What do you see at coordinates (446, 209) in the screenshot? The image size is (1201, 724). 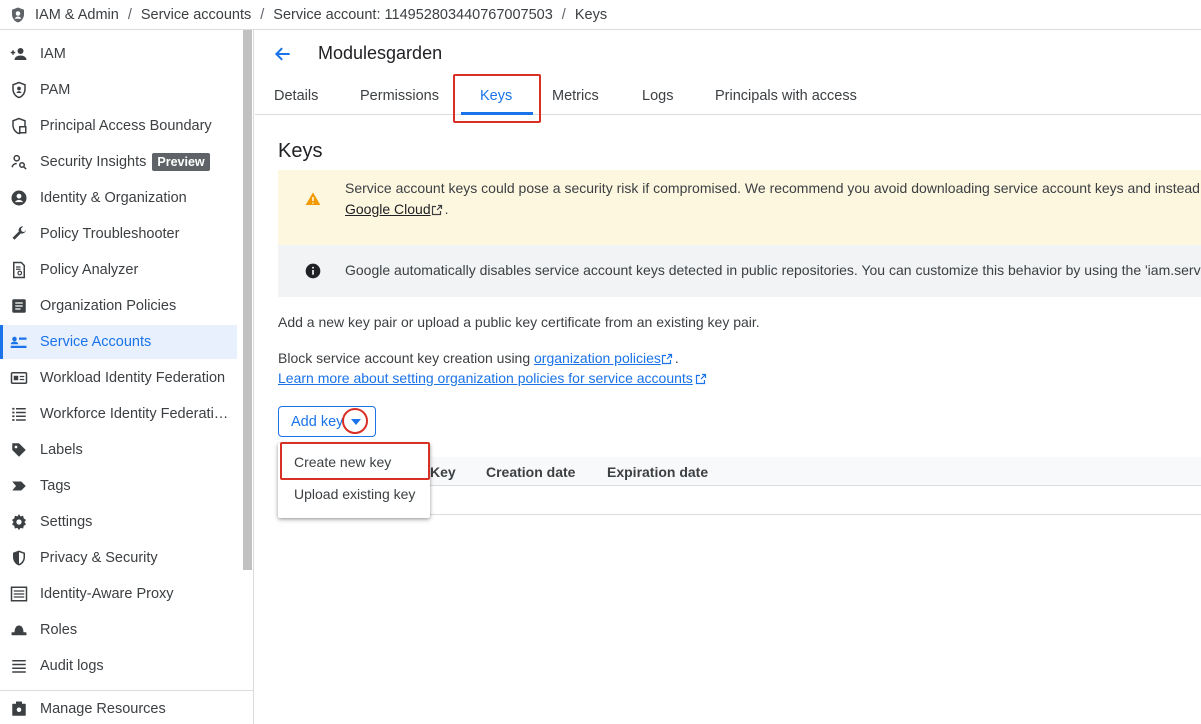 I see `warning-period: .` at bounding box center [446, 209].